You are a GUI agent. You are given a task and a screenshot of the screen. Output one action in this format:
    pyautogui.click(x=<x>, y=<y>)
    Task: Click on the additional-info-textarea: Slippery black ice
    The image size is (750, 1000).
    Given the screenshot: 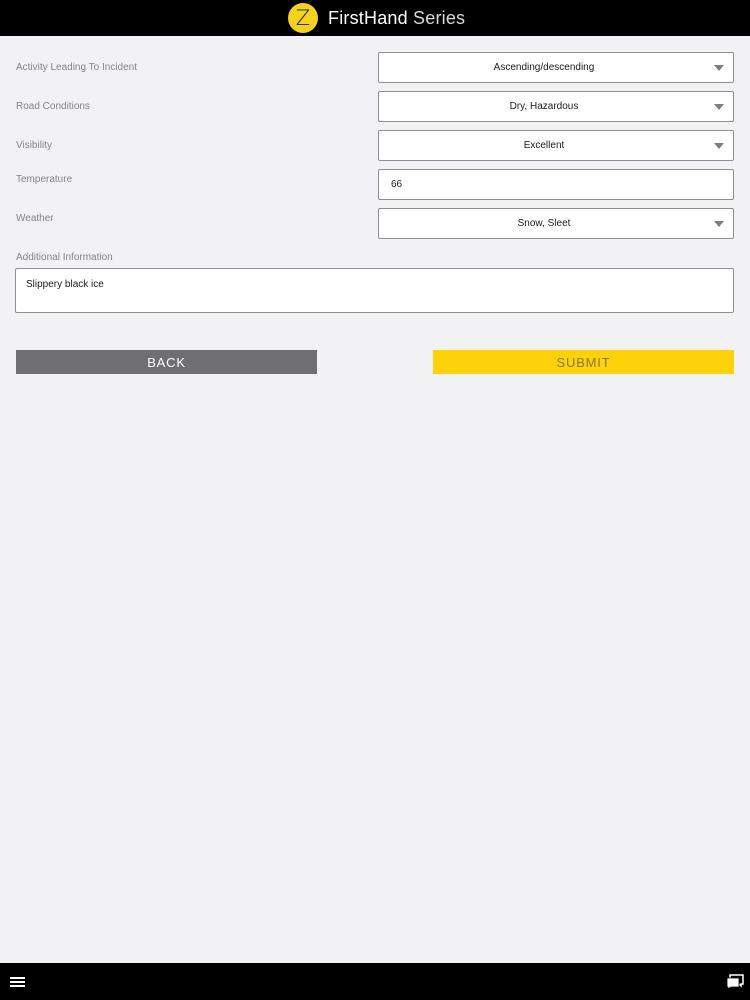 What is the action you would take?
    pyautogui.click(x=374, y=290)
    